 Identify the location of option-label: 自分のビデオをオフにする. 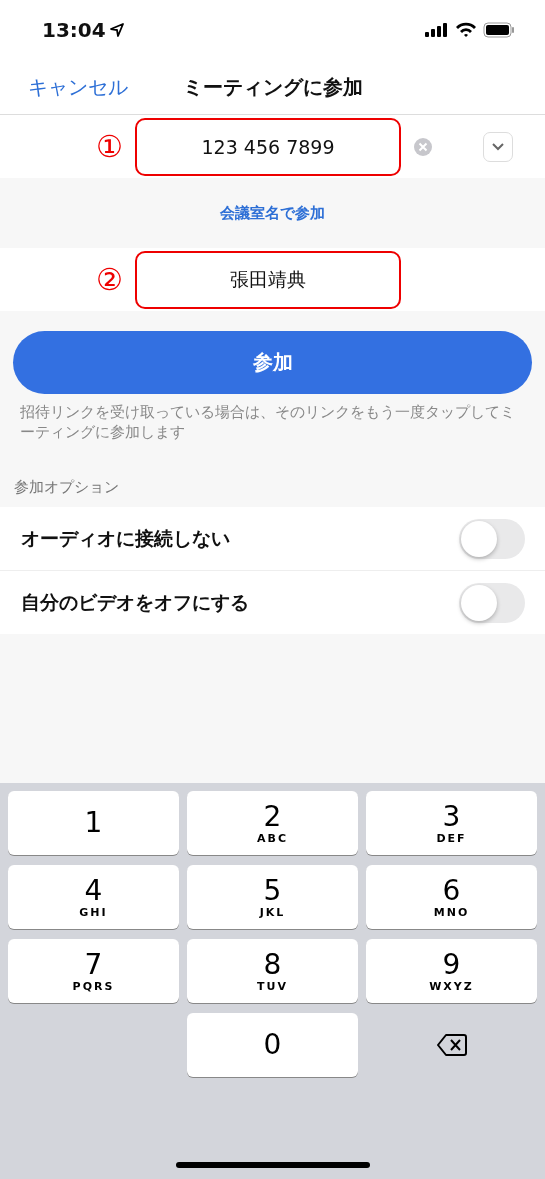
(135, 602).